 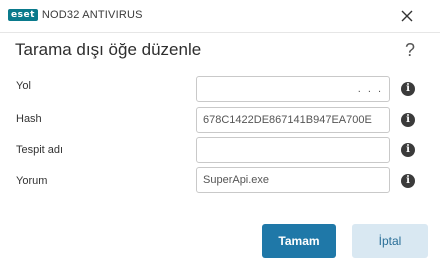 I want to click on comment-info-icon: i, so click(x=408, y=181).